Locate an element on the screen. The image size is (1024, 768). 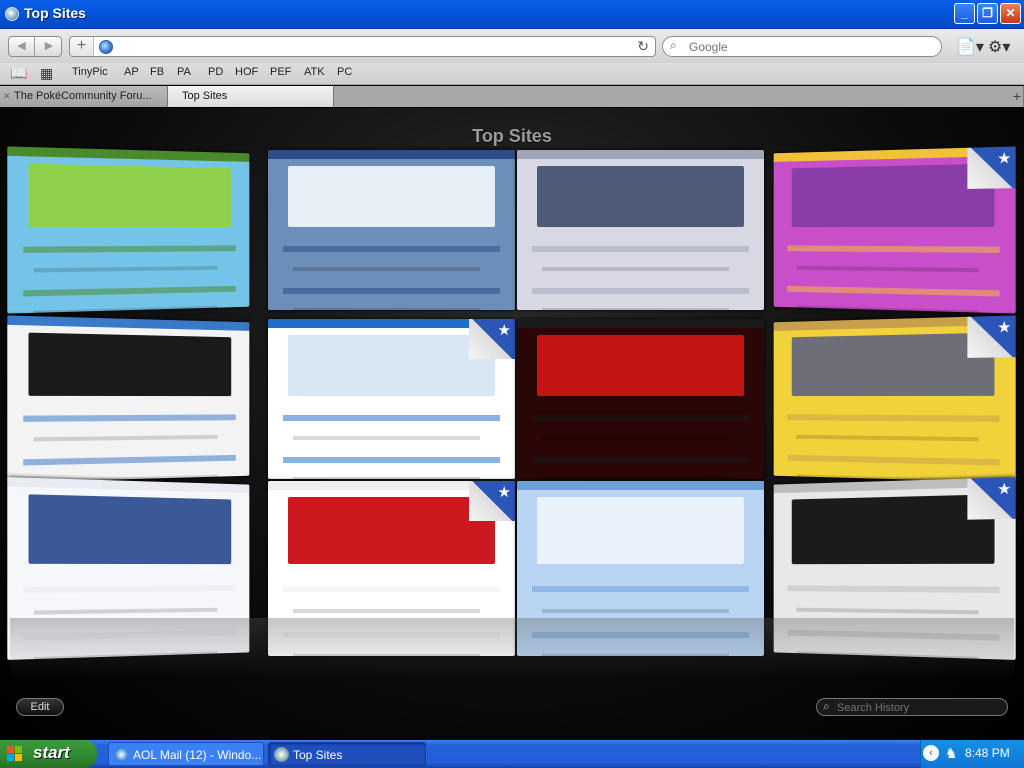
thumbnail-dark-red-forum is located at coordinates (640, 399).